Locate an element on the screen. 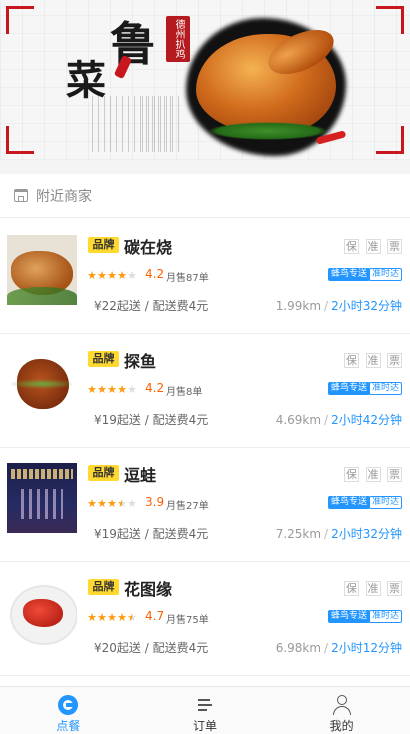 This screenshot has height=734, width=410. section-divider is located at coordinates (205, 167).